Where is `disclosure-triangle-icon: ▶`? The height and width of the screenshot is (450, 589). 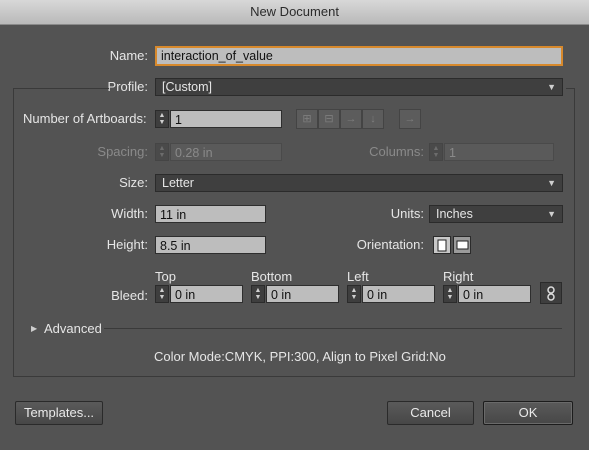 disclosure-triangle-icon: ▶ is located at coordinates (34, 329).